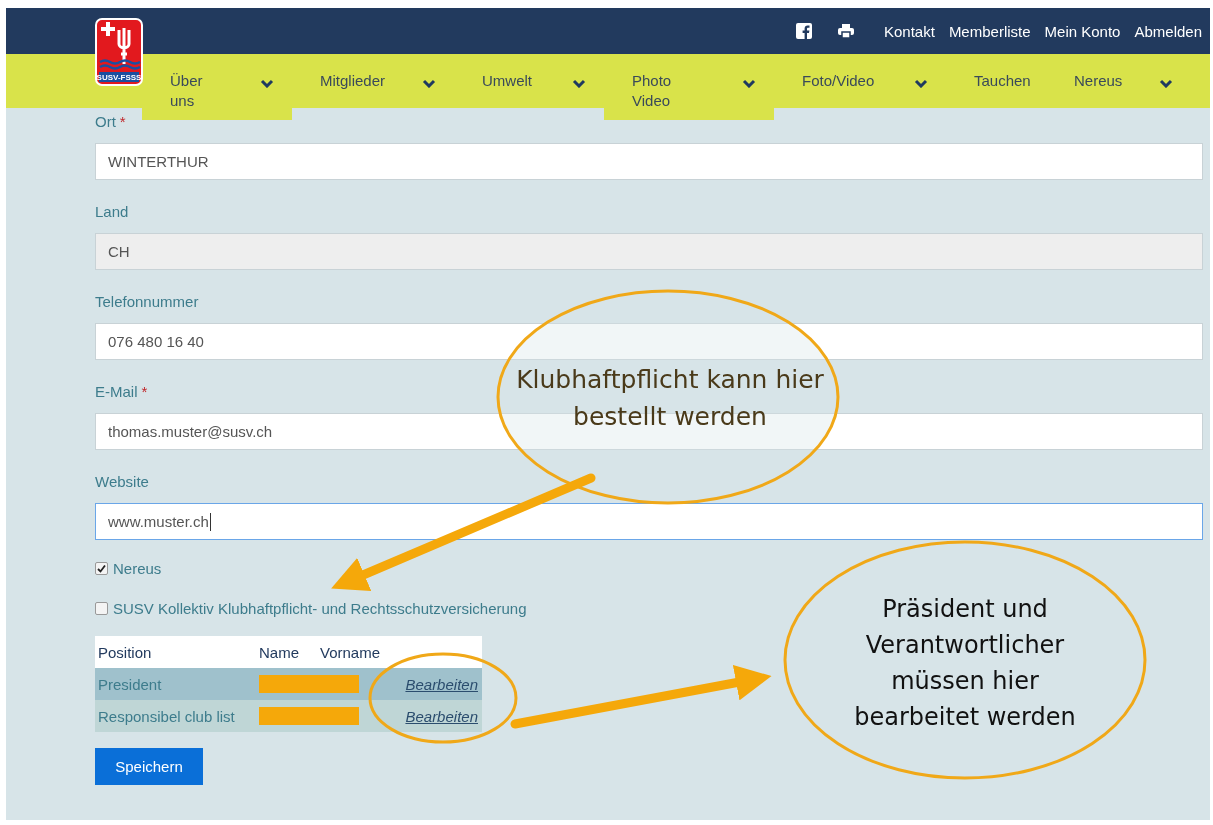 Image resolution: width=1213 pixels, height=825 pixels. I want to click on table-cell-text: President, so click(130, 684).